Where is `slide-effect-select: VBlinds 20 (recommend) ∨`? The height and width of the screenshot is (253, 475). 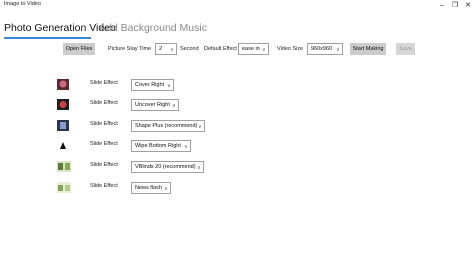 slide-effect-select: VBlinds 20 (recommend) ∨ is located at coordinates (167, 167).